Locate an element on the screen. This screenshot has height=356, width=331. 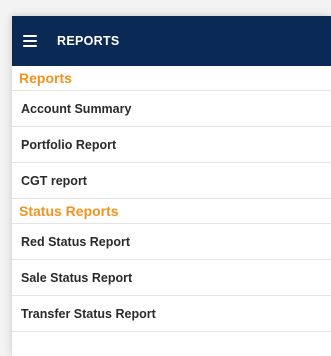
section-header-reports: Reports is located at coordinates (171, 78).